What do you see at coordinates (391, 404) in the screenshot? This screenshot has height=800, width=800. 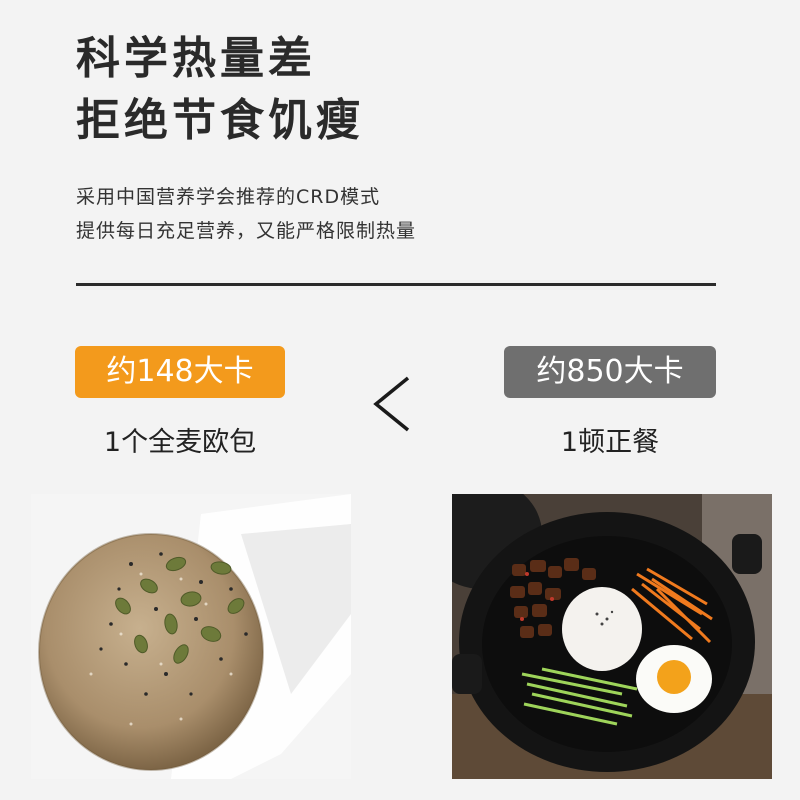 I see `less-than-icon` at bounding box center [391, 404].